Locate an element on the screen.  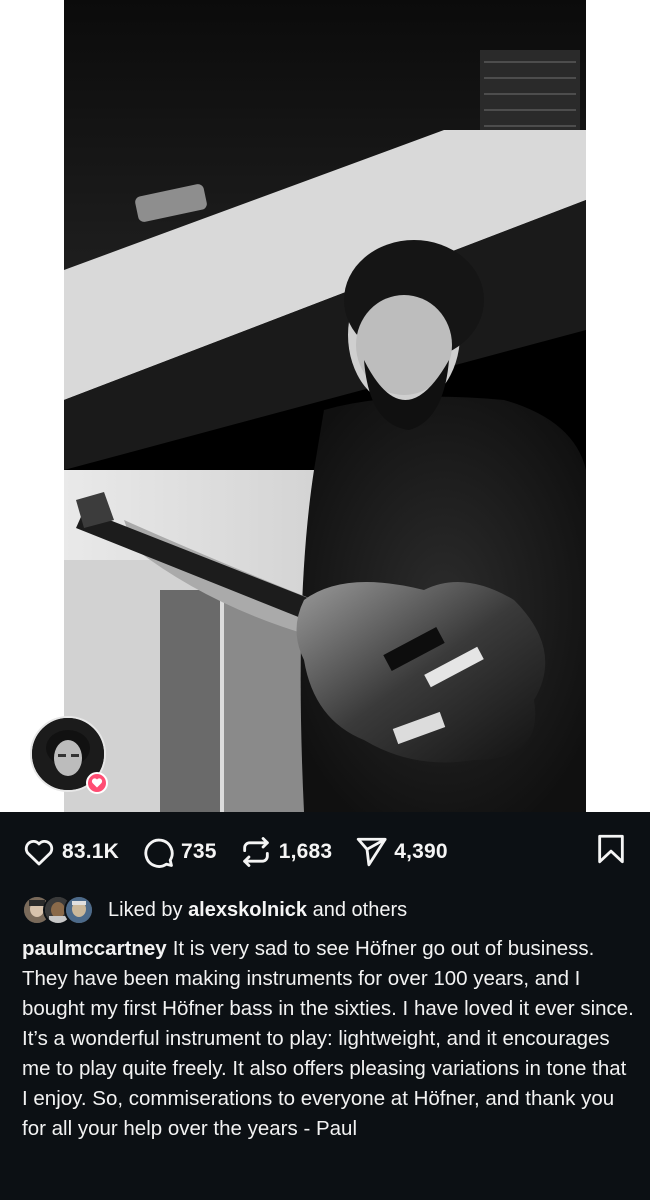
comment-count: 735 is located at coordinates (199, 852).